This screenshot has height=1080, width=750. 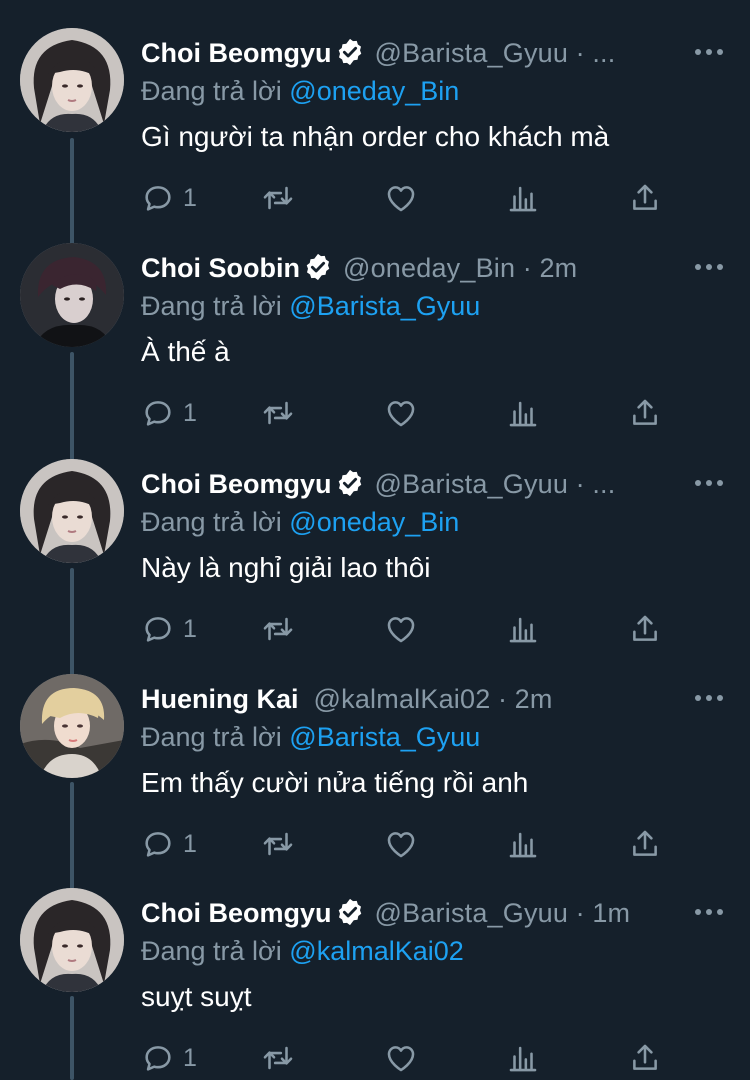 I want to click on replying-to: Đang trả lời @Barista_Gyuu, so click(x=310, y=306).